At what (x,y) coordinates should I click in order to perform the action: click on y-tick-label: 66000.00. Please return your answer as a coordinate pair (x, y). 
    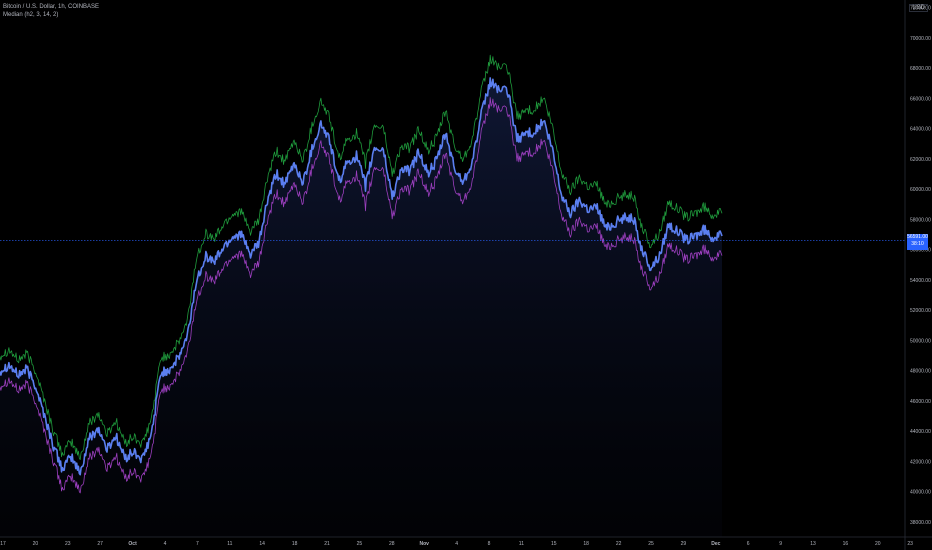
    Looking at the image, I should click on (920, 99).